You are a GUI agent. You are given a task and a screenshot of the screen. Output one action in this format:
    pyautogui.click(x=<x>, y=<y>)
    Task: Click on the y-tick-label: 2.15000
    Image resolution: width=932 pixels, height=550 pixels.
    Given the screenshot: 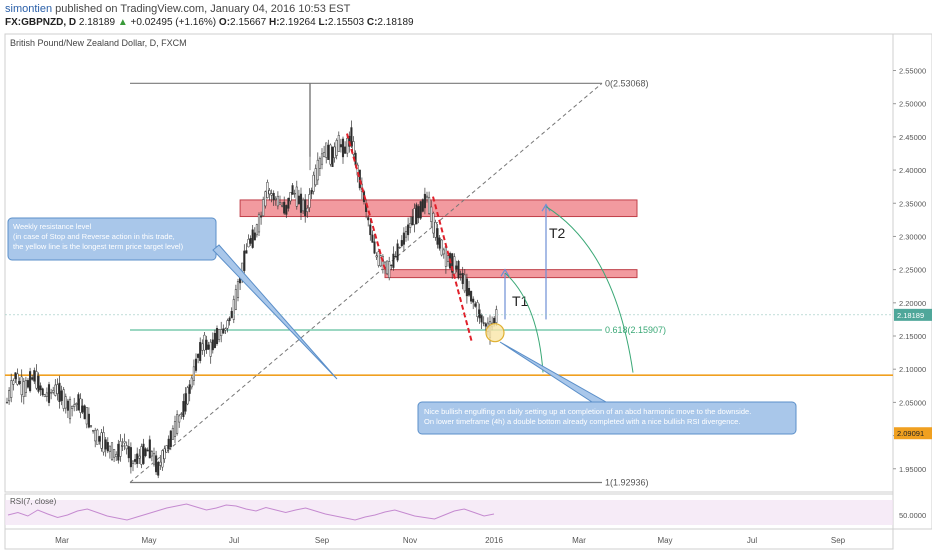 What is the action you would take?
    pyautogui.click(x=912, y=336)
    